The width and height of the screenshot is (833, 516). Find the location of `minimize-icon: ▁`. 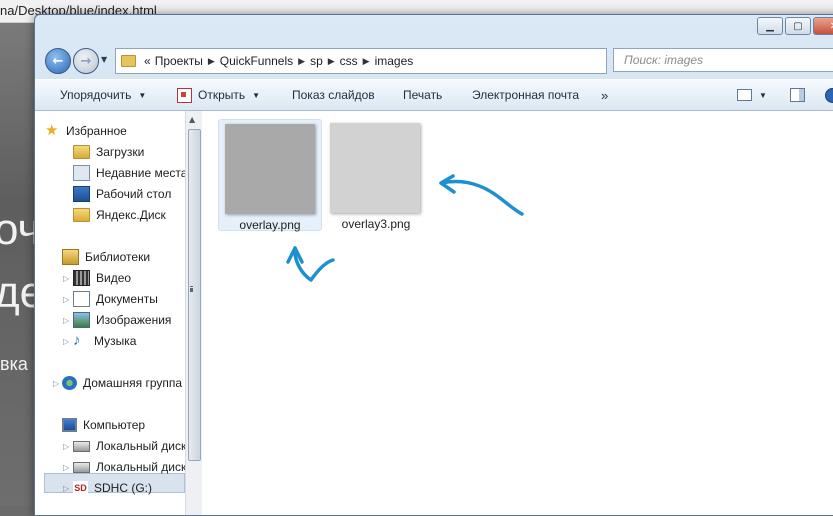

minimize-icon: ▁ is located at coordinates (770, 26).